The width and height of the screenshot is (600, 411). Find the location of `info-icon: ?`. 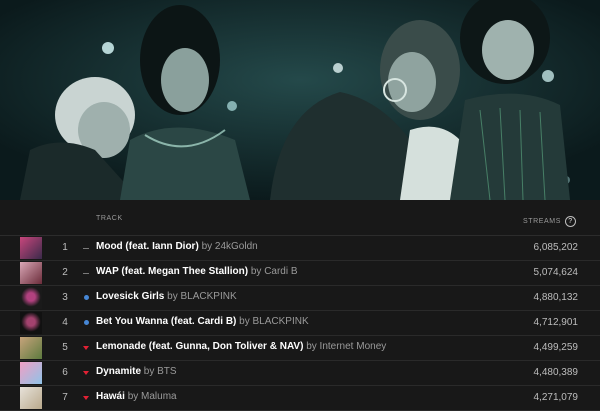

info-icon: ? is located at coordinates (570, 221).